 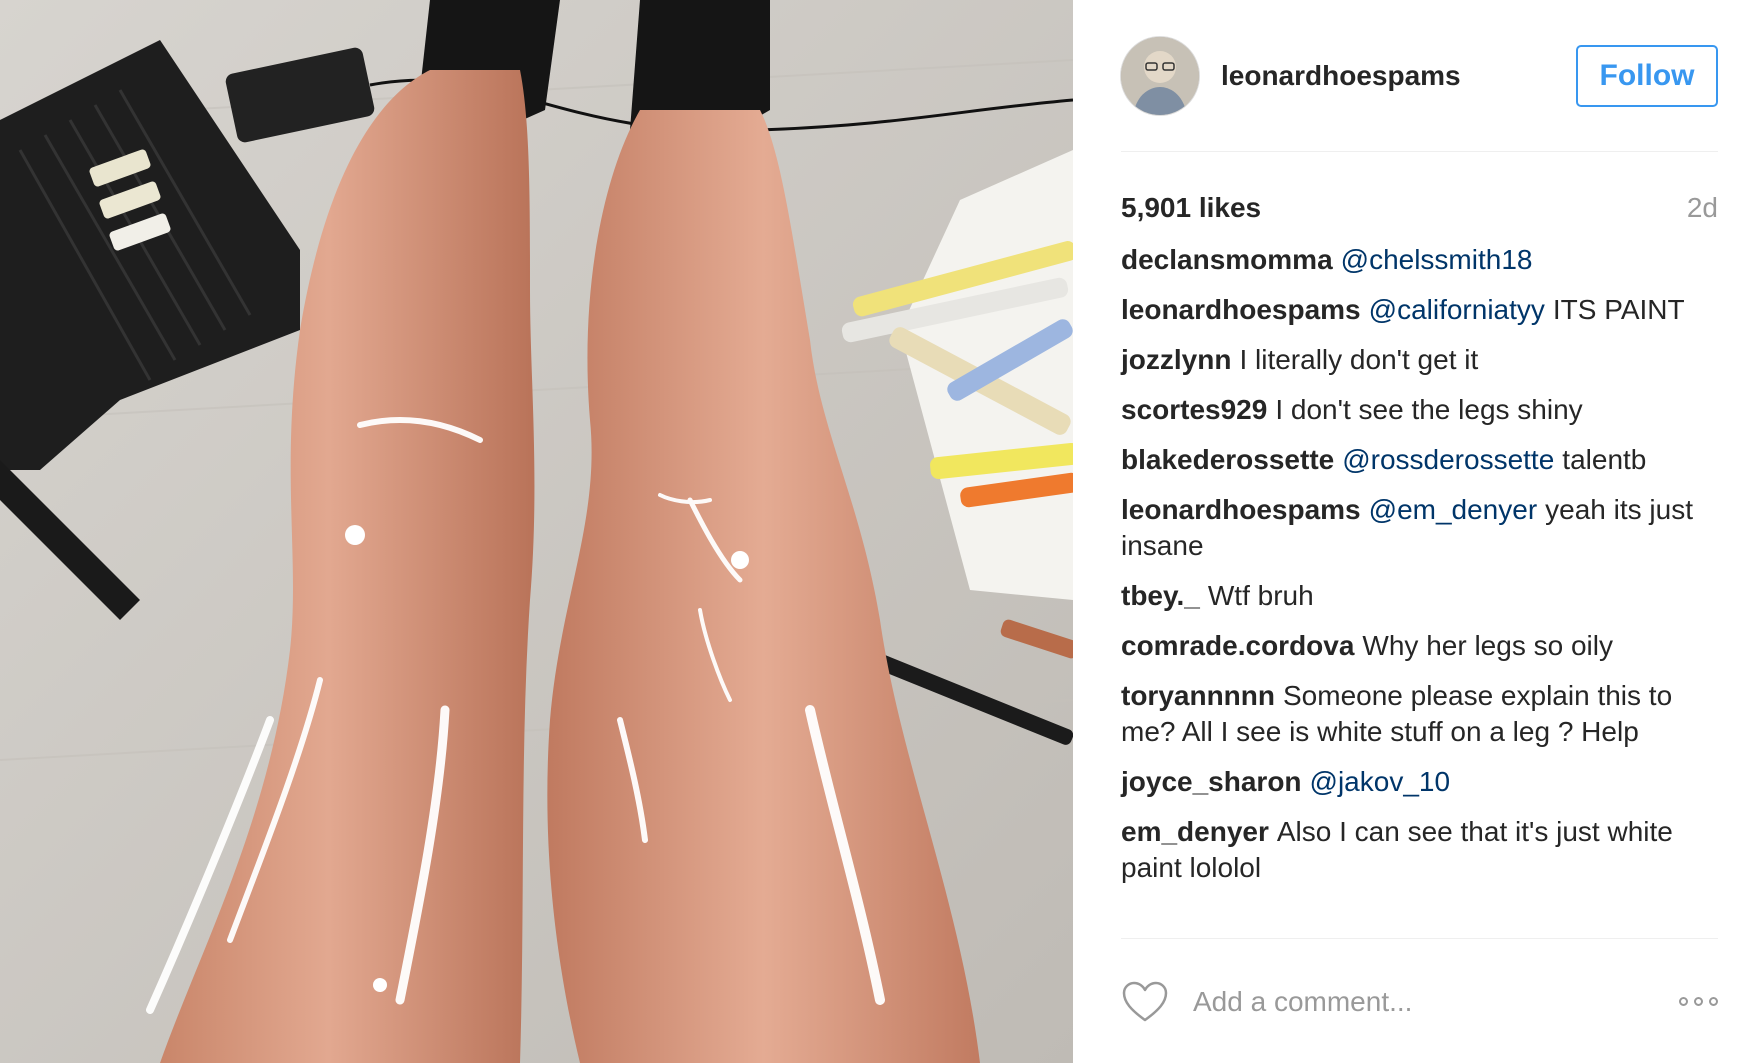 I want to click on comment-author: em_denyer, so click(x=1195, y=831).